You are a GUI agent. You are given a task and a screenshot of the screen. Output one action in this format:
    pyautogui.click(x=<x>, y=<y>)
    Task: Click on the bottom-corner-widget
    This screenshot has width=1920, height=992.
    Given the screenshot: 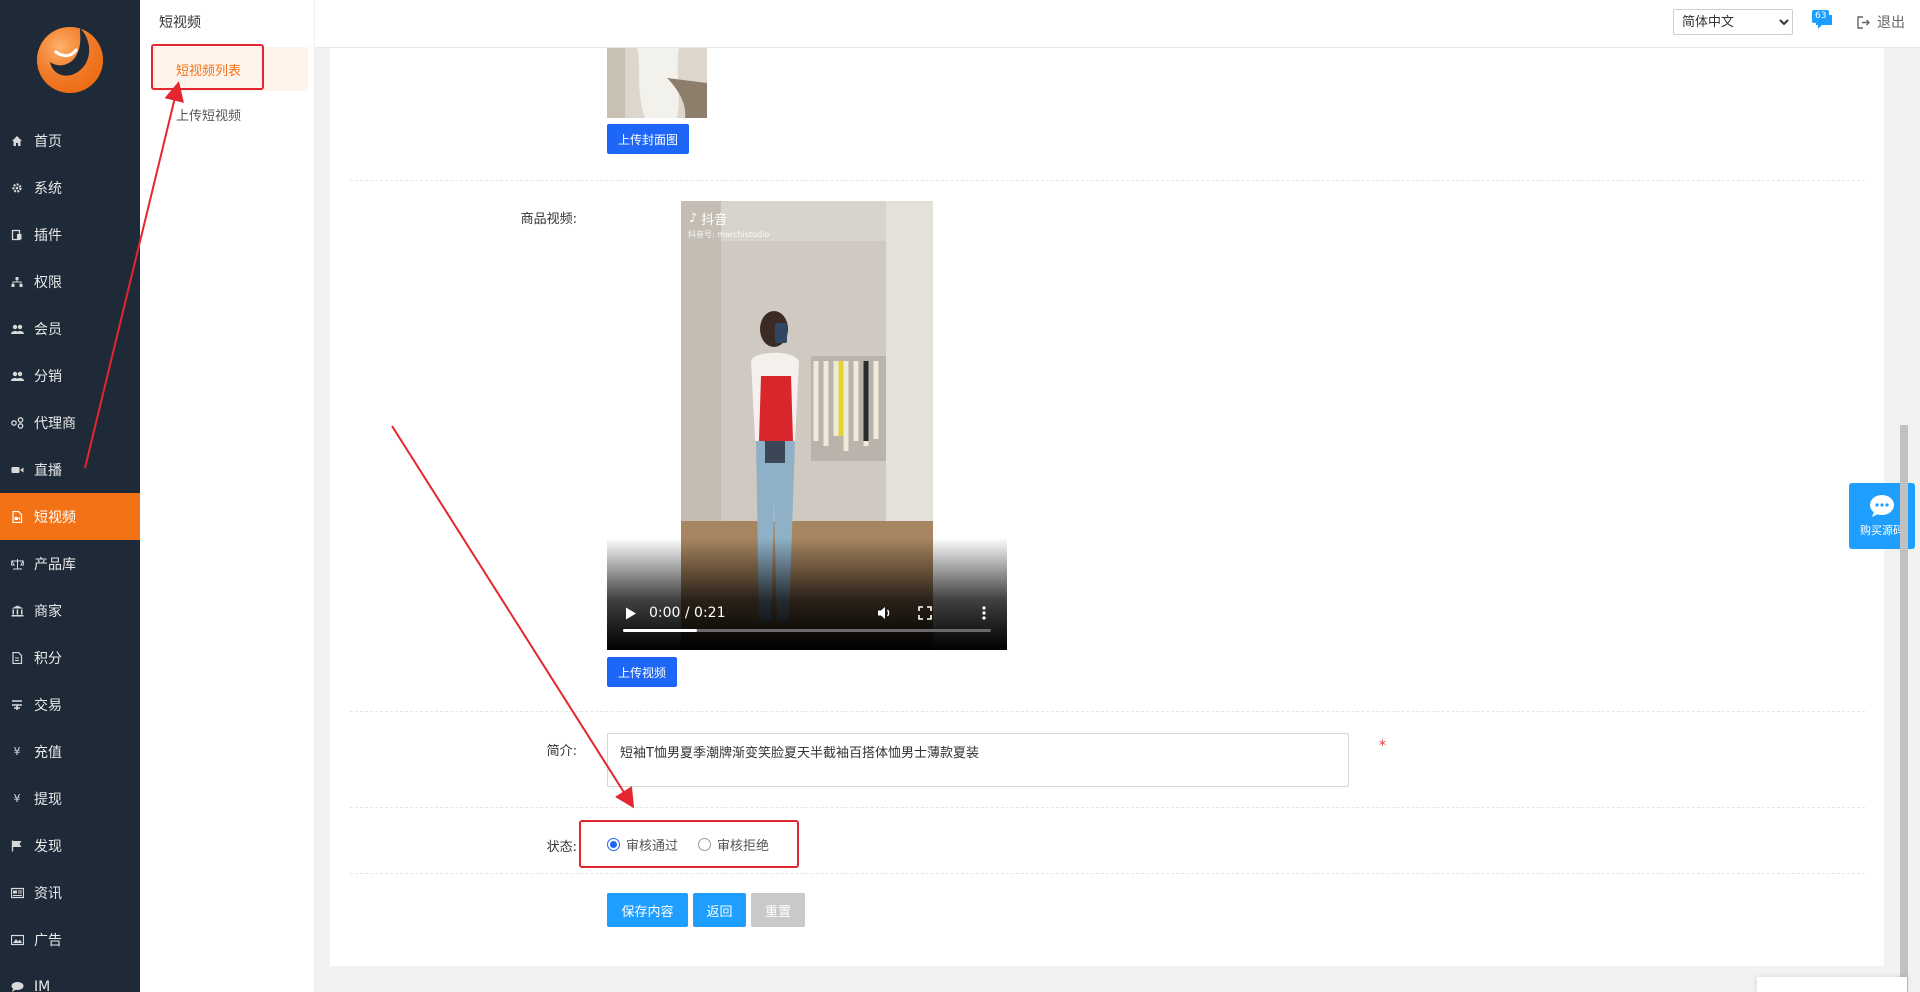 What is the action you would take?
    pyautogui.click(x=1832, y=984)
    